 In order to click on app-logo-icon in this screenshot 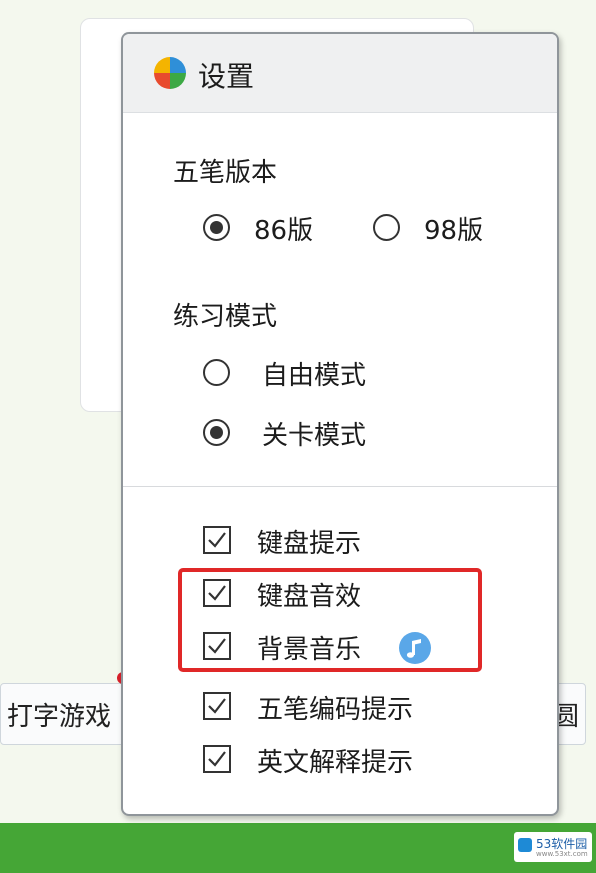, I will do `click(170, 73)`.